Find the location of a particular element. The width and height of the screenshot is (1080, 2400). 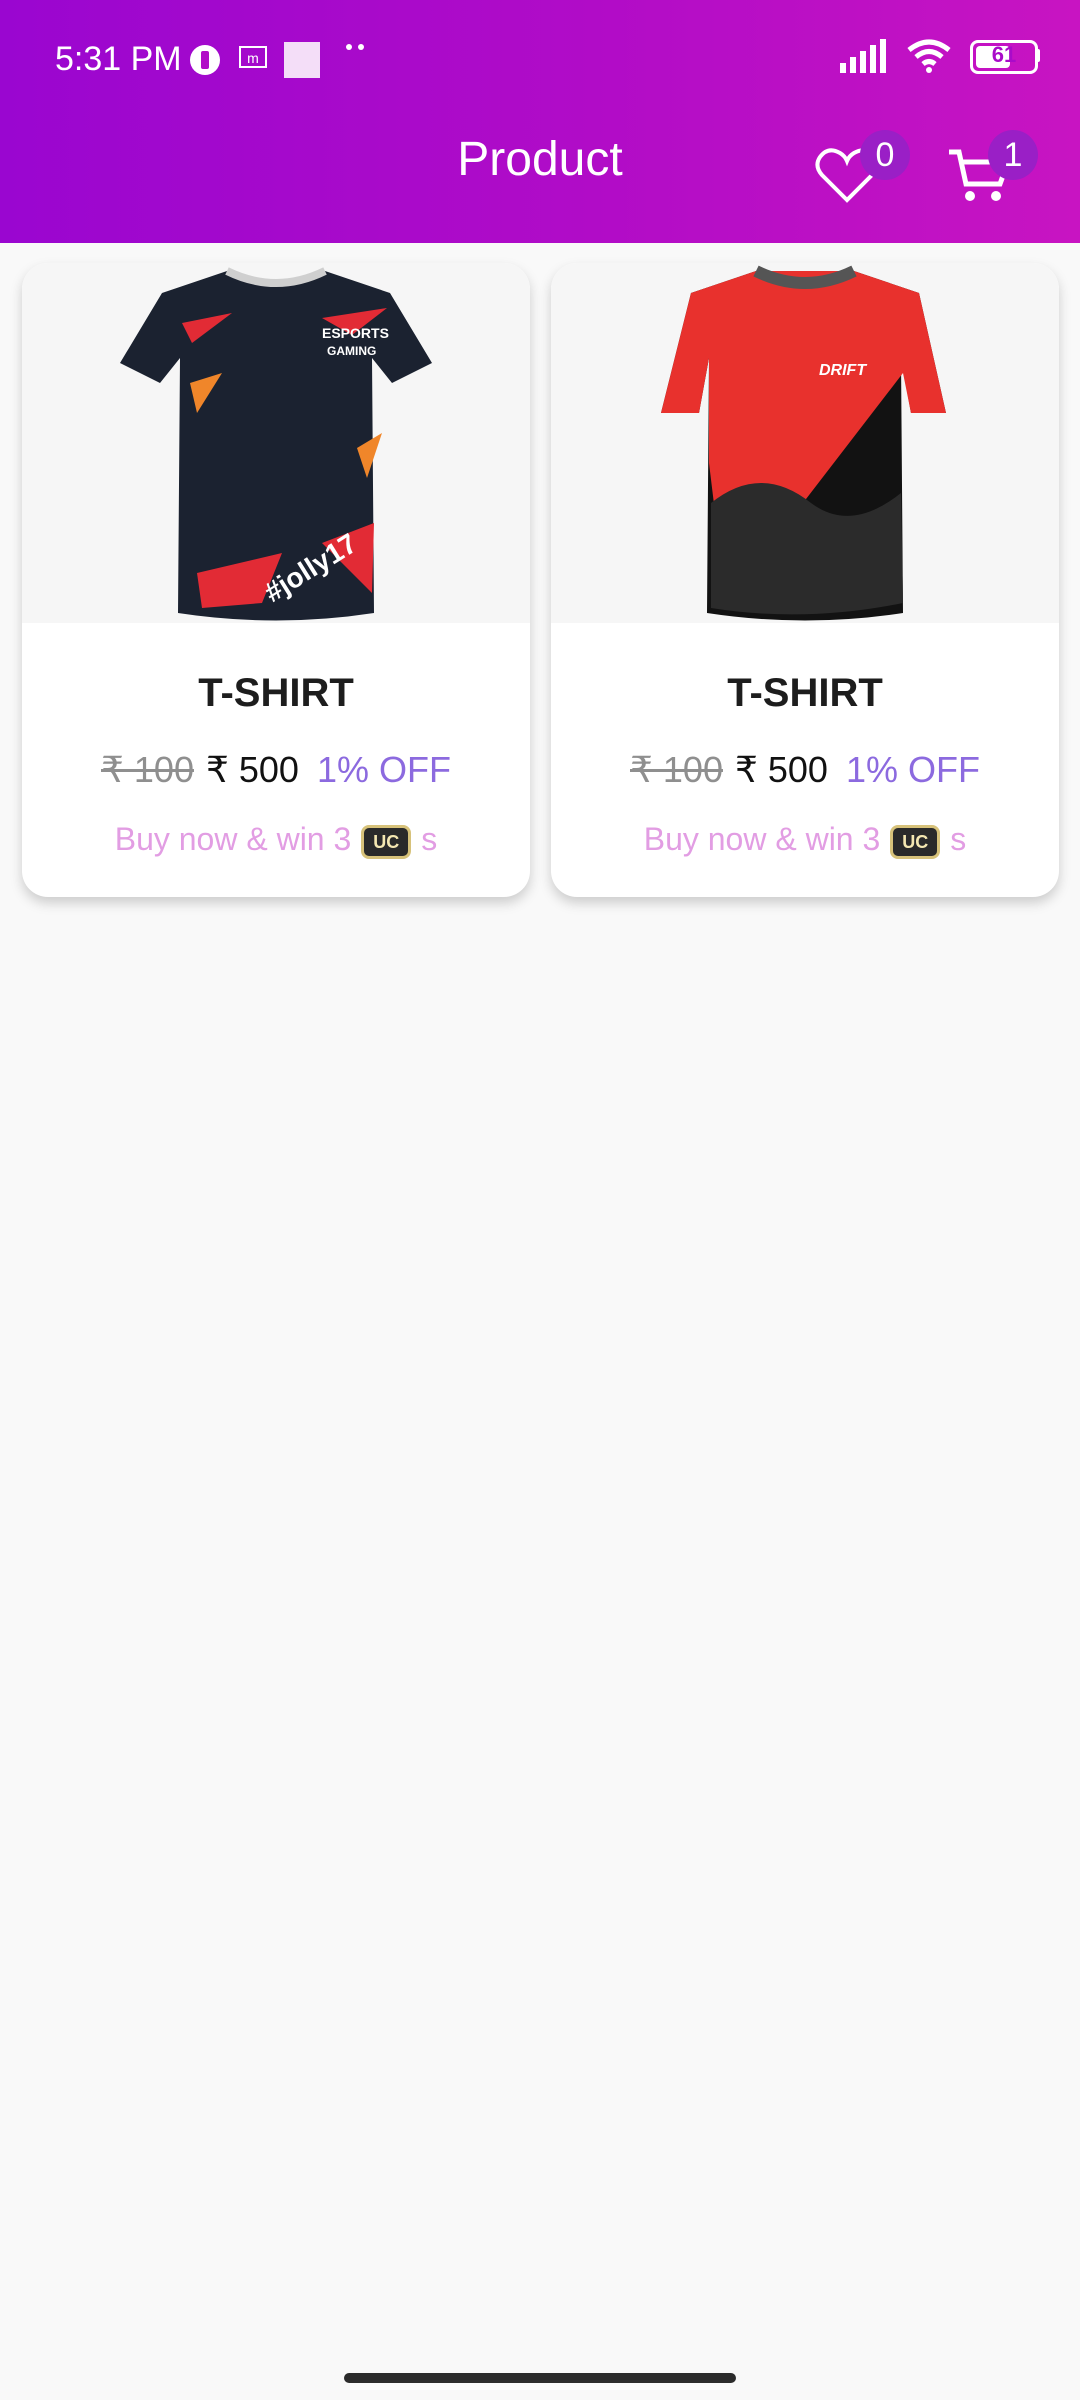

notification-icon is located at coordinates (205, 60).